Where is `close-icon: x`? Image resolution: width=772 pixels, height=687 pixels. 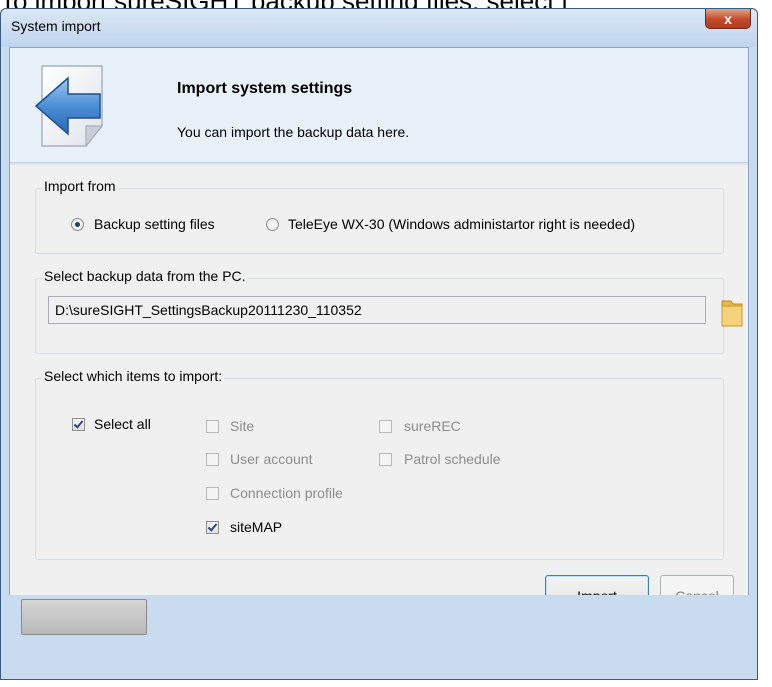
close-icon: x is located at coordinates (728, 18).